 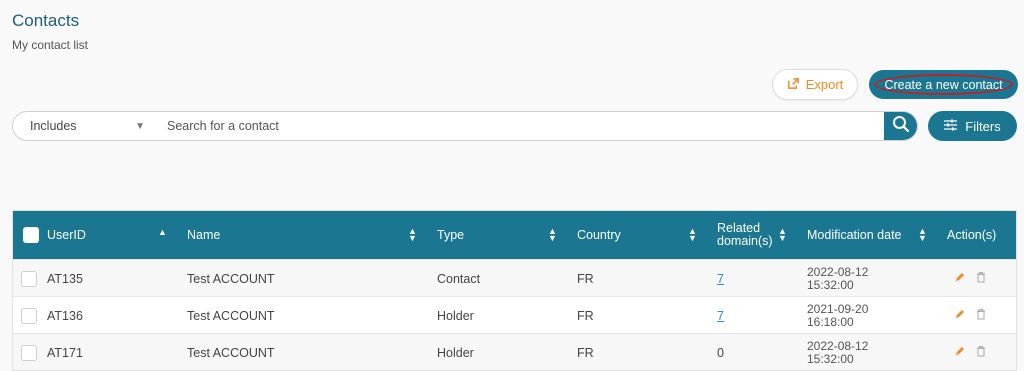 What do you see at coordinates (830, 321) in the screenshot?
I see `modified-time: 16:18:00` at bounding box center [830, 321].